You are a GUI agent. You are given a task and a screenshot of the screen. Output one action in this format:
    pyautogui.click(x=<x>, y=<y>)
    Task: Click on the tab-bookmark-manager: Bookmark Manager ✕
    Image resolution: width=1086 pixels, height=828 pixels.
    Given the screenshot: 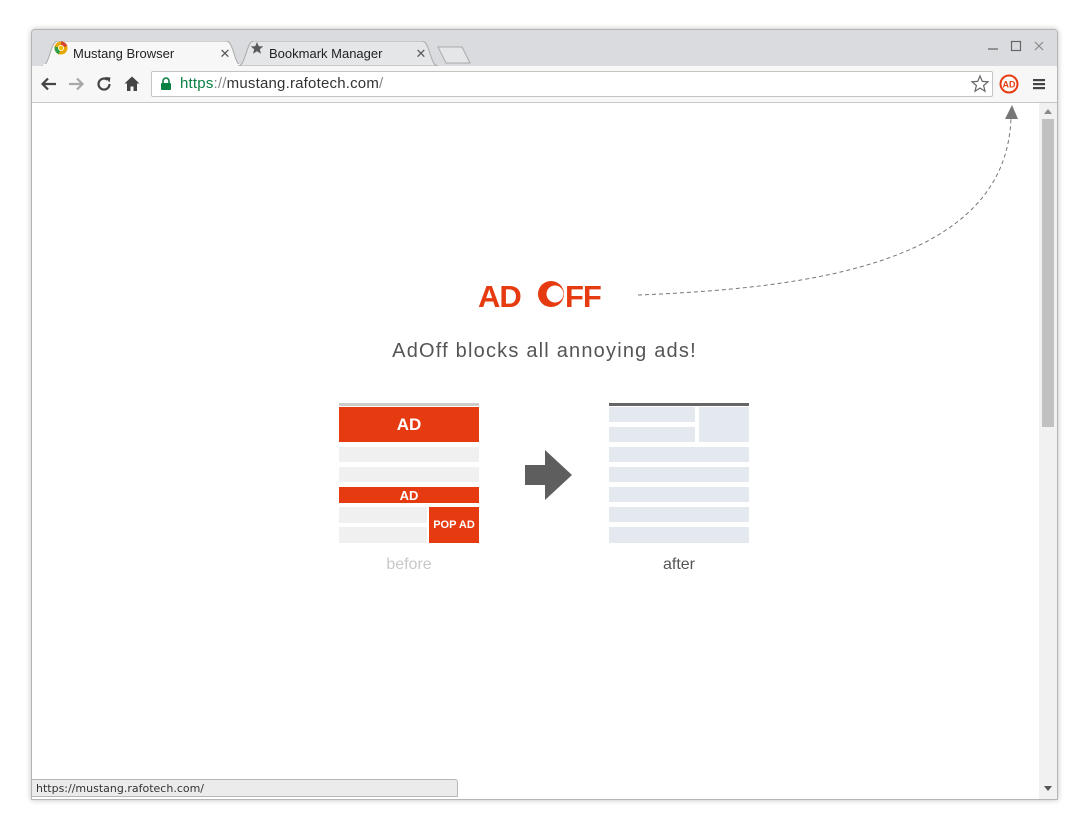 What is the action you would take?
    pyautogui.click(x=338, y=53)
    